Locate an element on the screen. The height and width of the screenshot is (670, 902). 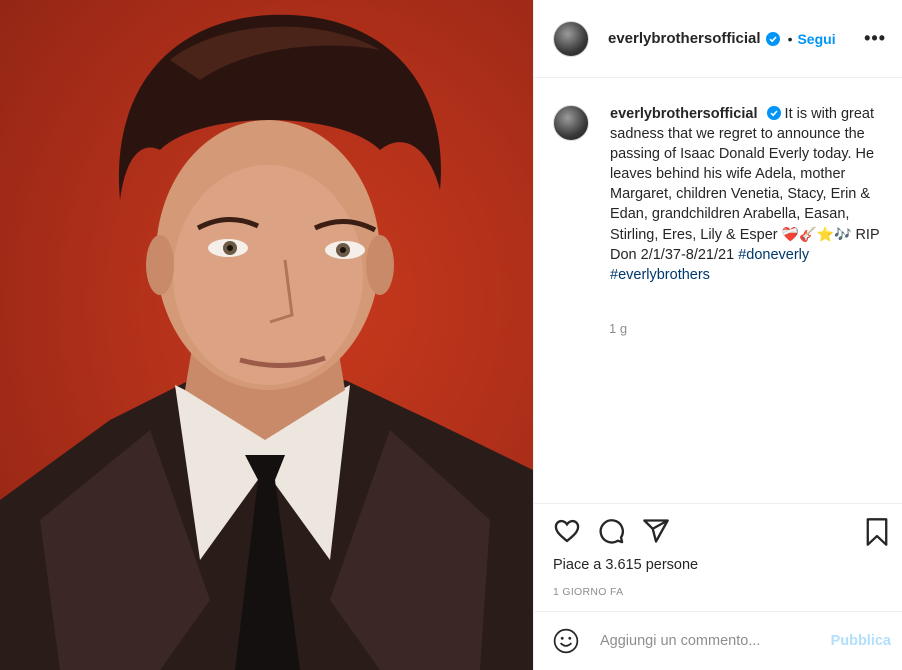
hashtag-link: #everlybrothers is located at coordinates (660, 275).